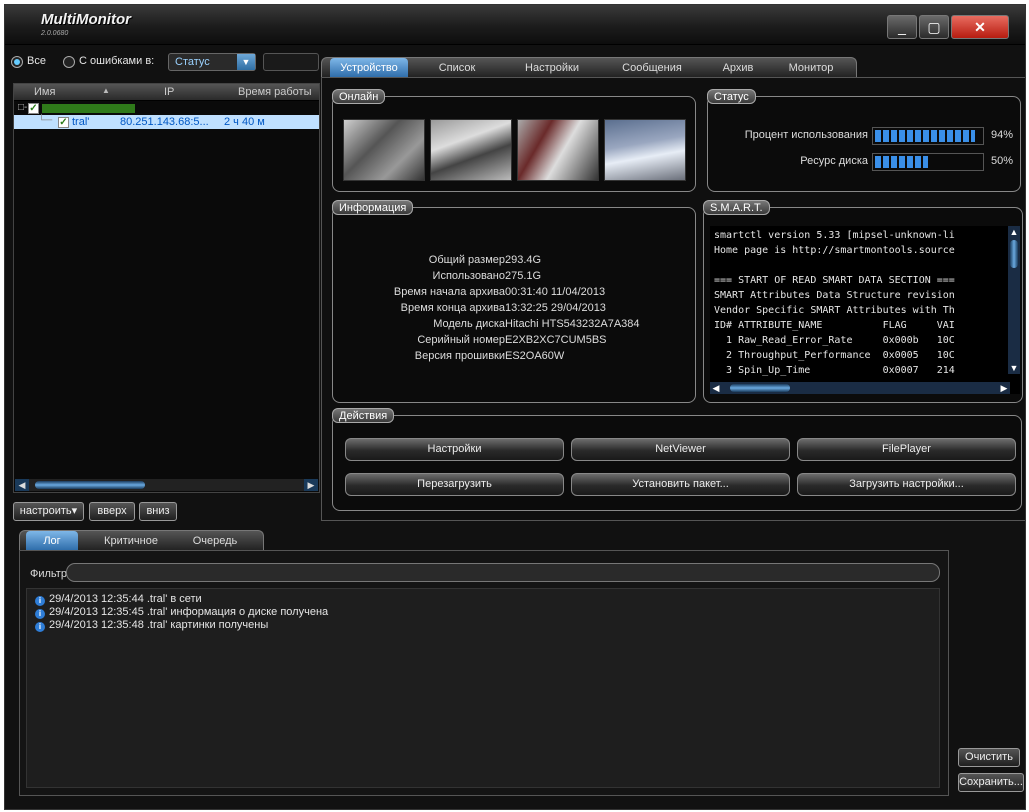  Describe the element at coordinates (906, 449) in the screenshot. I see `fileplayer-button: FilePlayer` at that location.